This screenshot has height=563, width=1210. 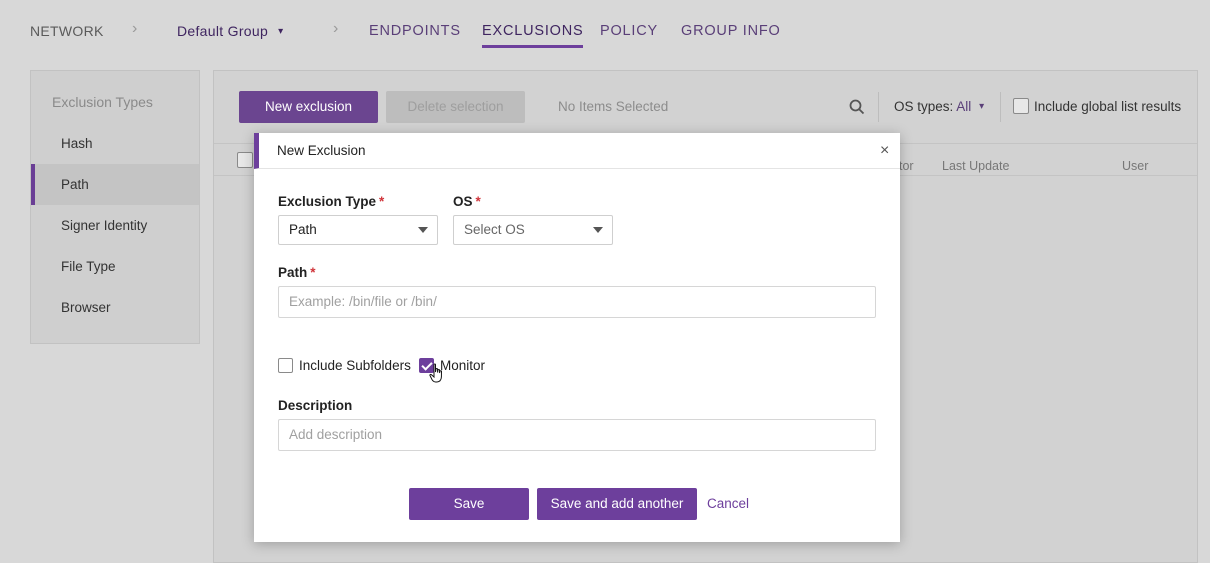 What do you see at coordinates (245, 160) in the screenshot?
I see `select-all-checkbox` at bounding box center [245, 160].